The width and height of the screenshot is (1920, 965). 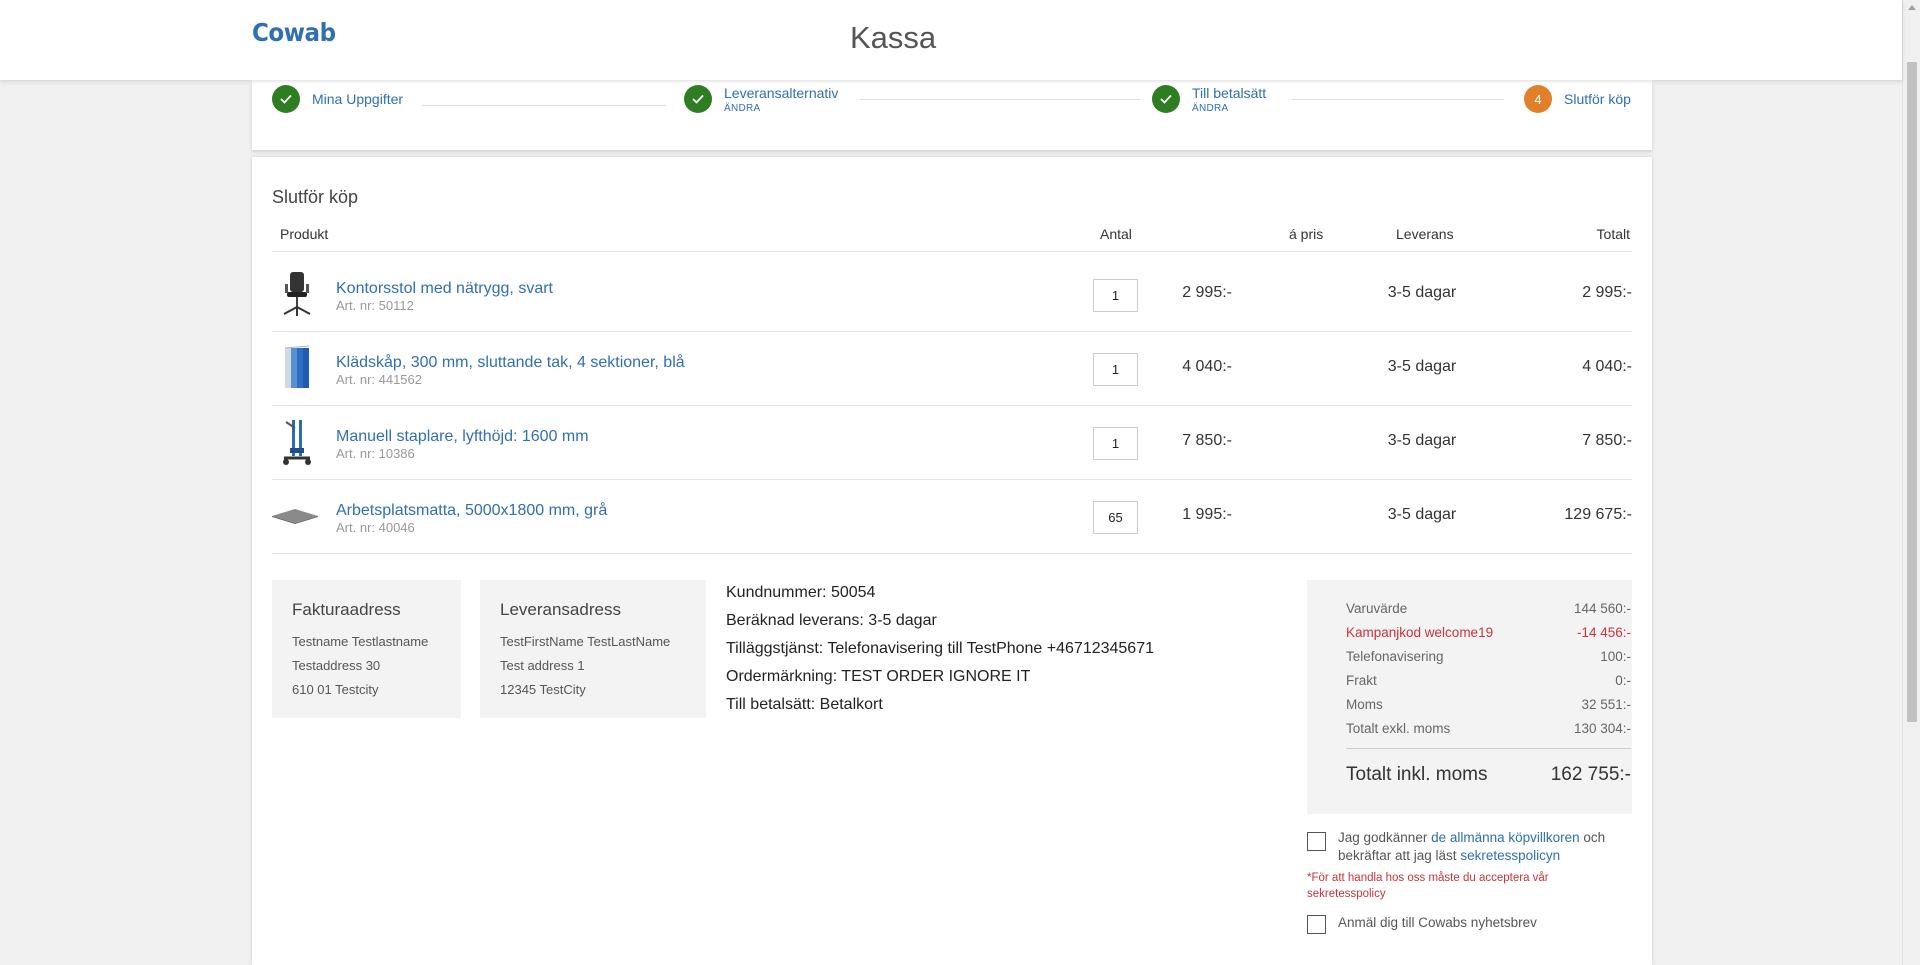 What do you see at coordinates (471, 511) in the screenshot?
I see `product-link: Arbetsplatsmatta, 5000x1800 mm, grå` at bounding box center [471, 511].